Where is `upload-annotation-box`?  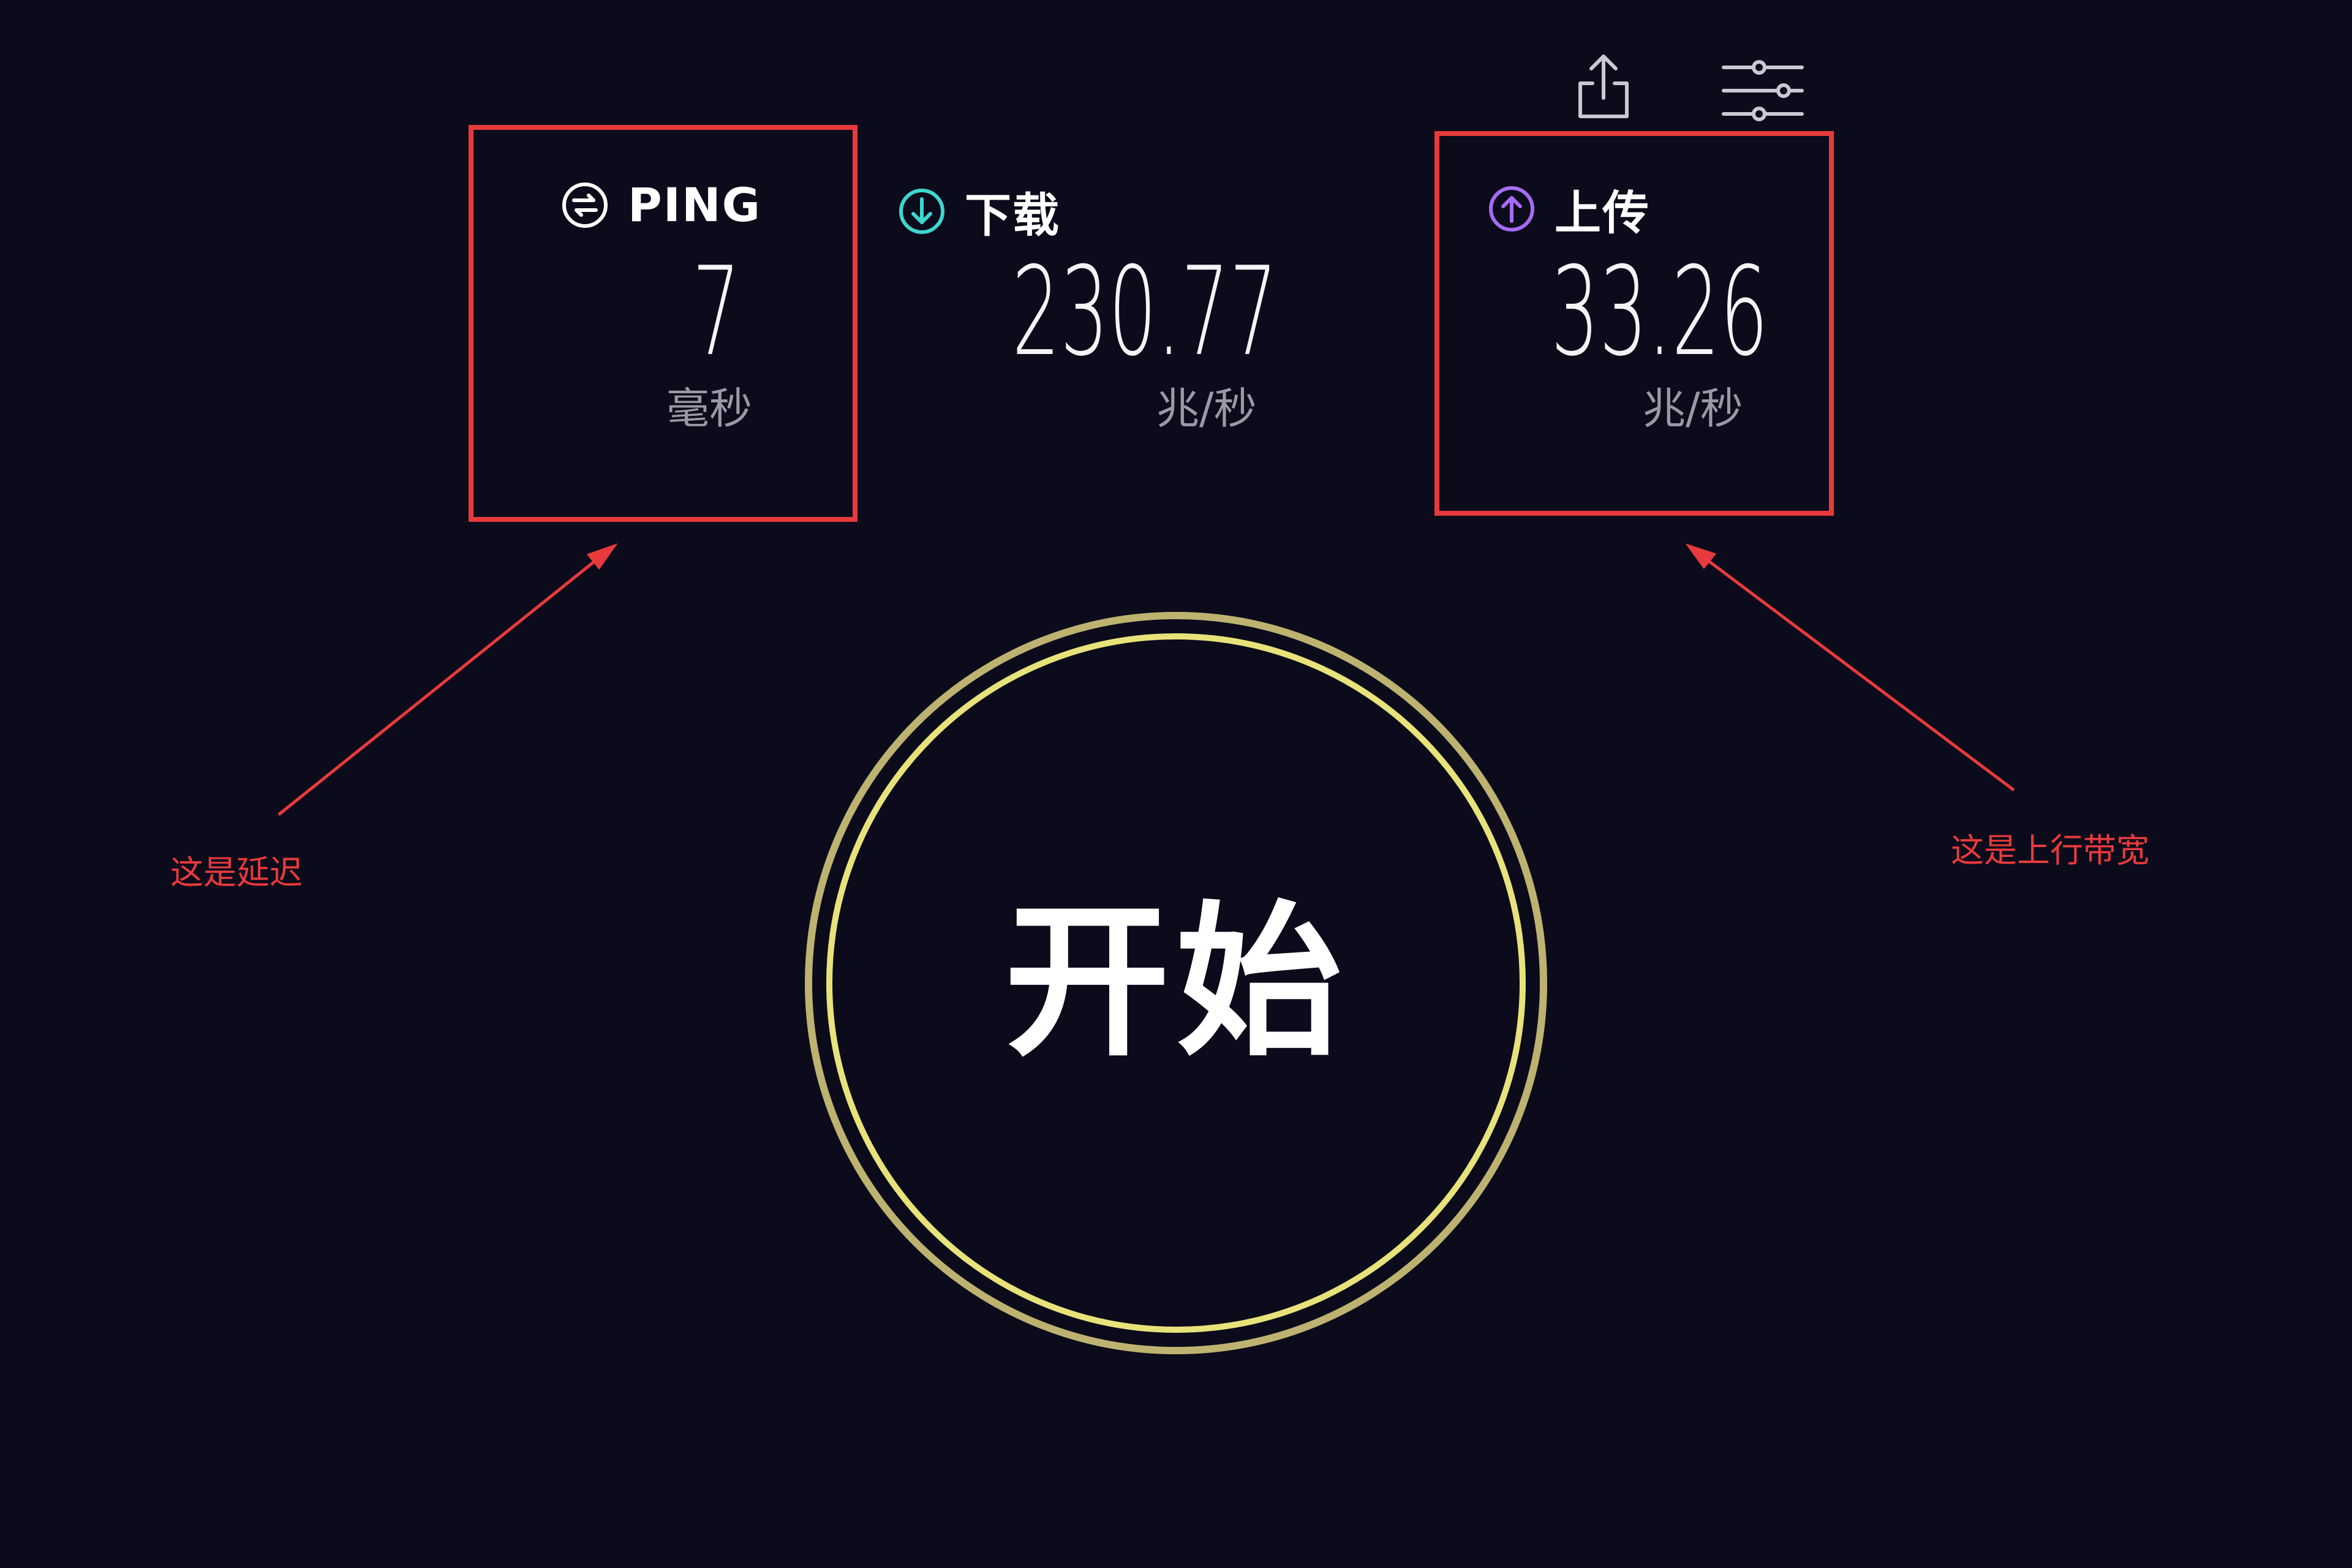 upload-annotation-box is located at coordinates (1634, 323).